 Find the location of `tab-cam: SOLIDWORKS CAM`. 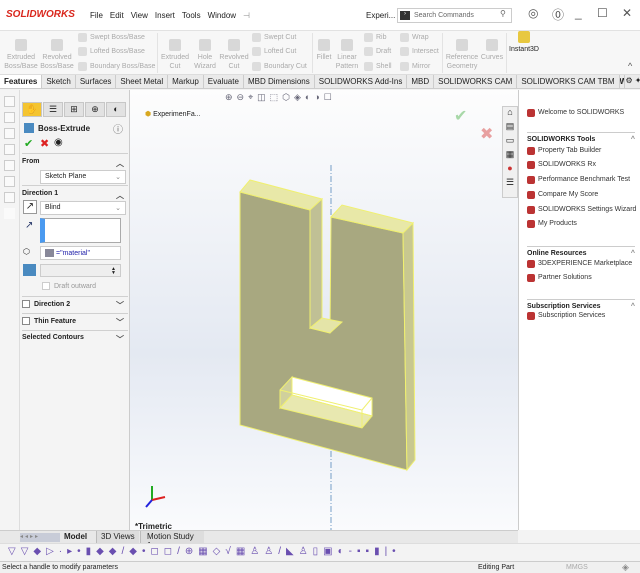

tab-cam: SOLIDWORKS CAM is located at coordinates (476, 81).